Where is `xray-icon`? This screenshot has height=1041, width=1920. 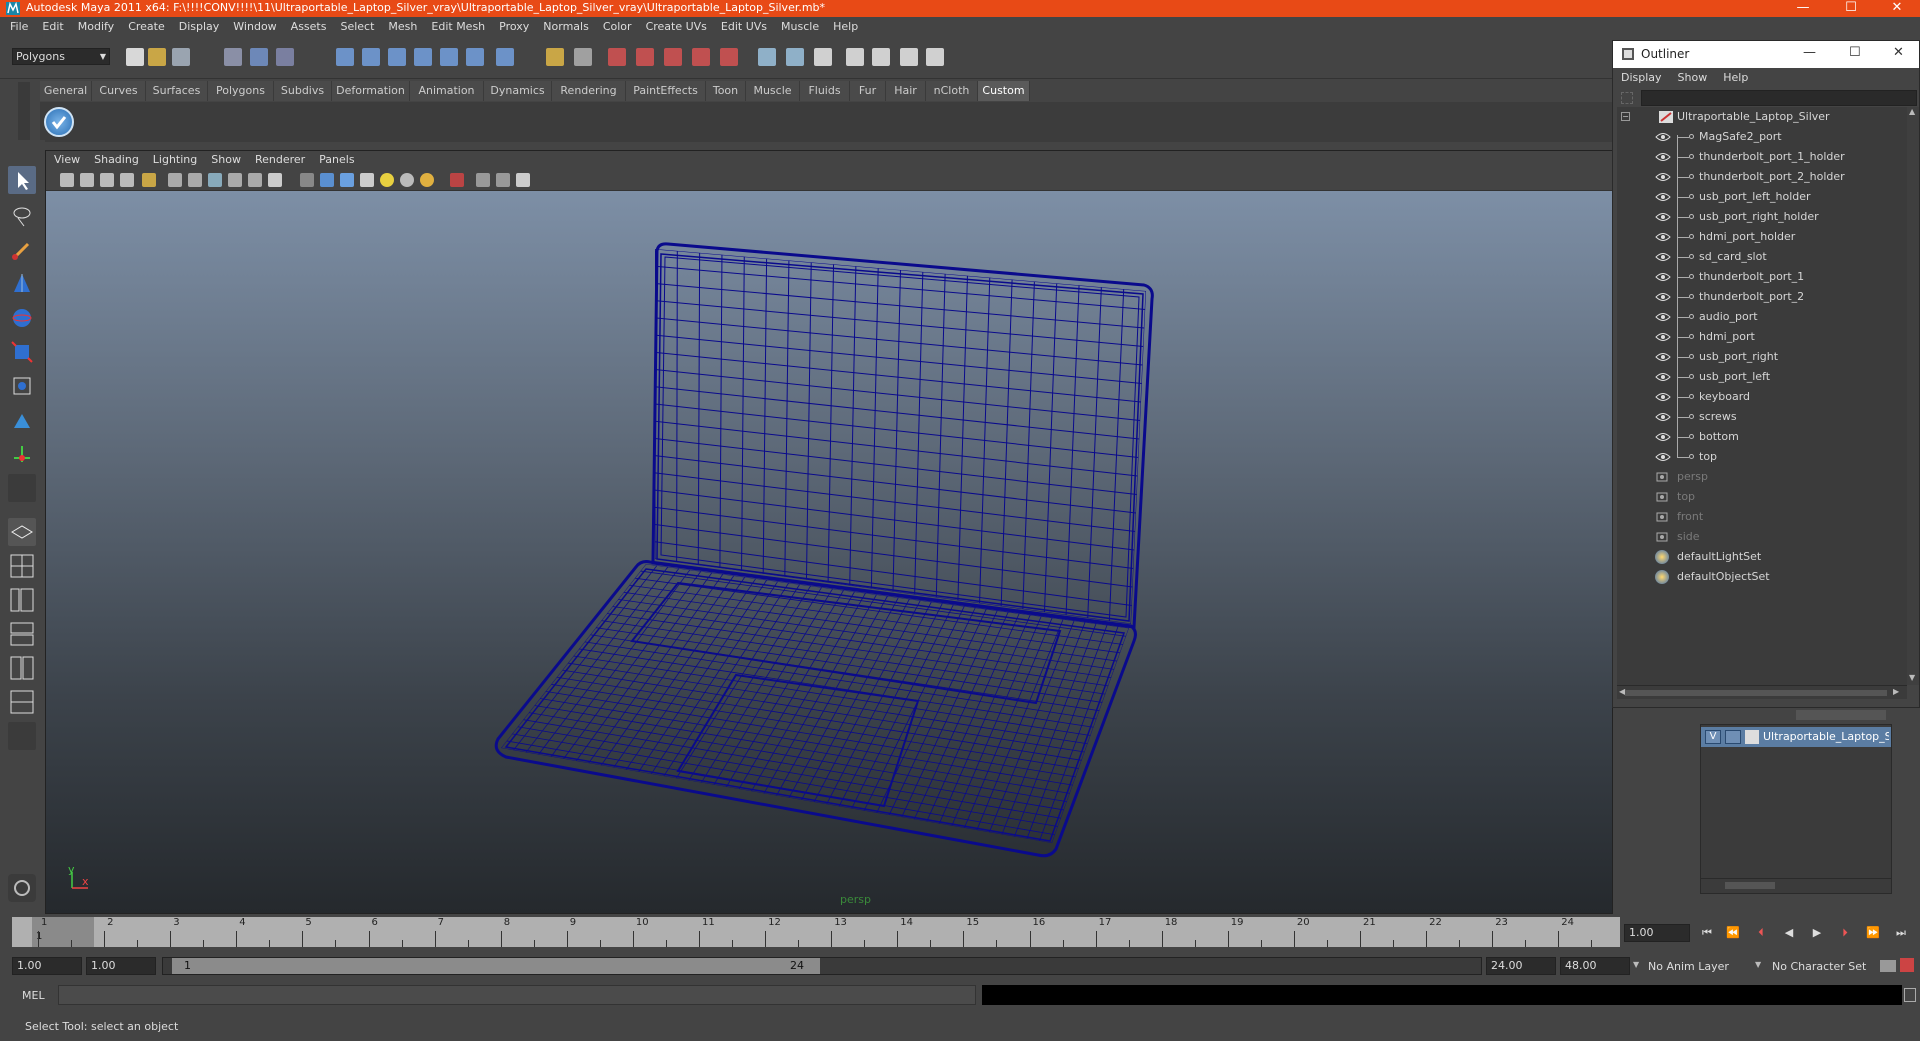
xray-icon is located at coordinates (367, 180).